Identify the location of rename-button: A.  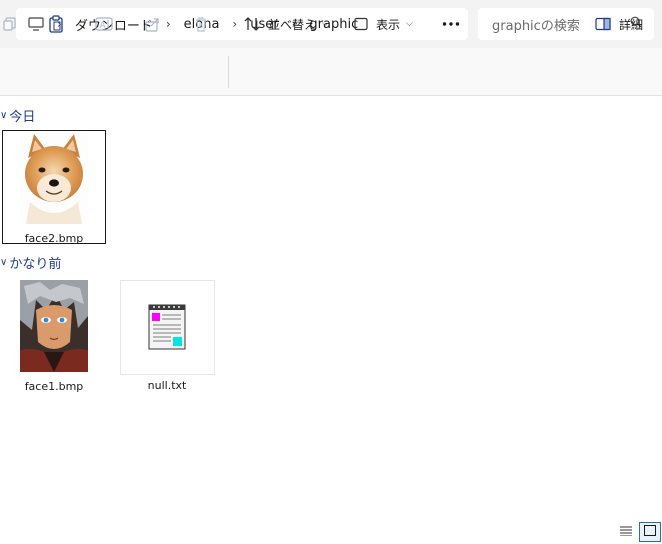
(104, 24).